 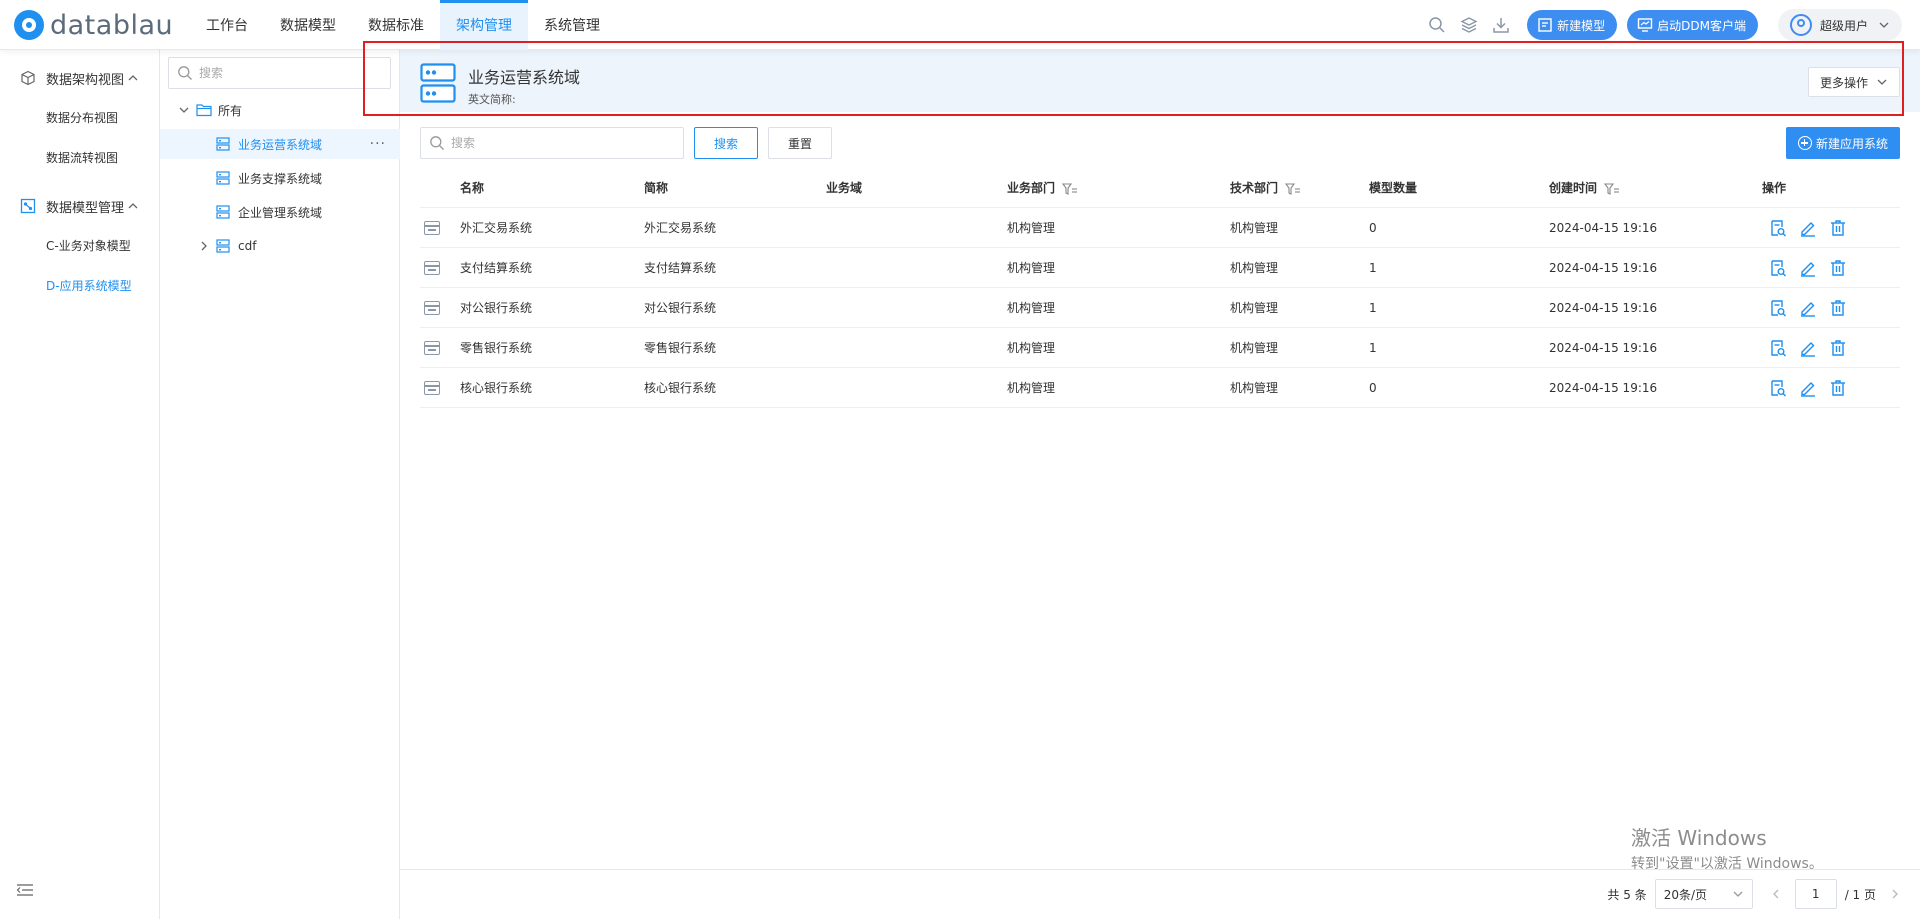 I want to click on user-menu: 超级用户, so click(x=1839, y=25).